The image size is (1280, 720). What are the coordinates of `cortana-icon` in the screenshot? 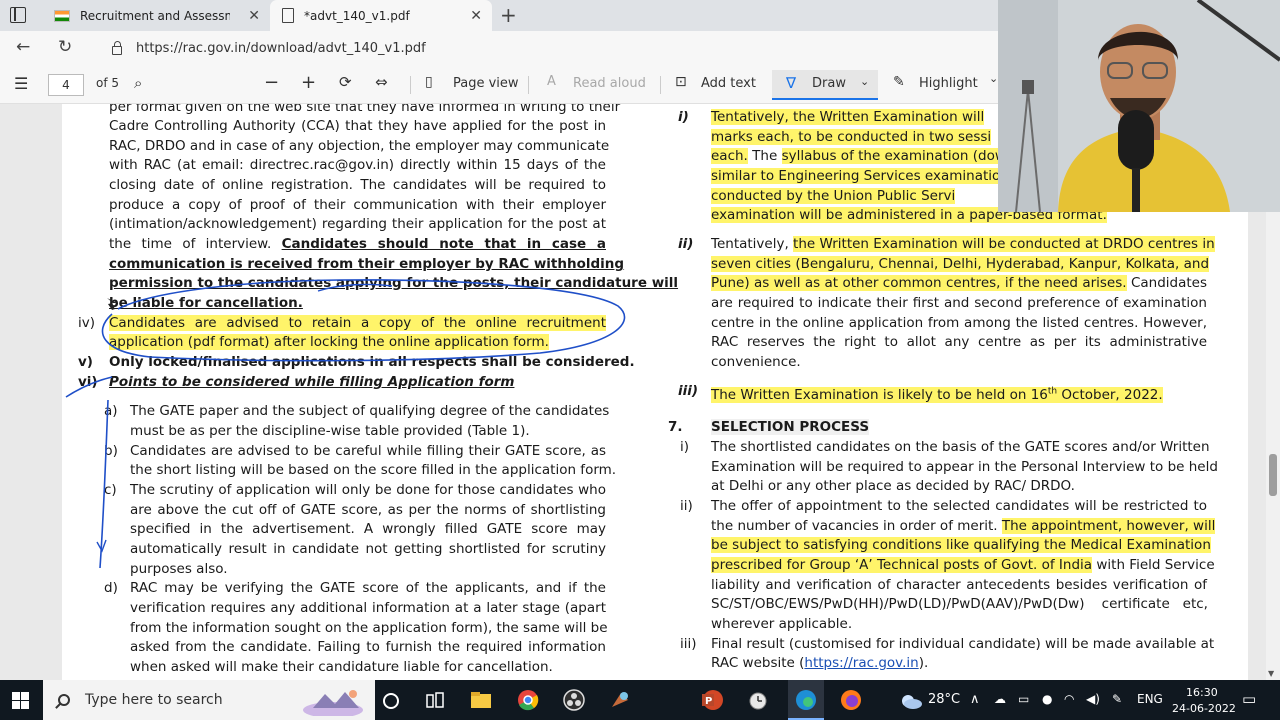 It's located at (391, 701).